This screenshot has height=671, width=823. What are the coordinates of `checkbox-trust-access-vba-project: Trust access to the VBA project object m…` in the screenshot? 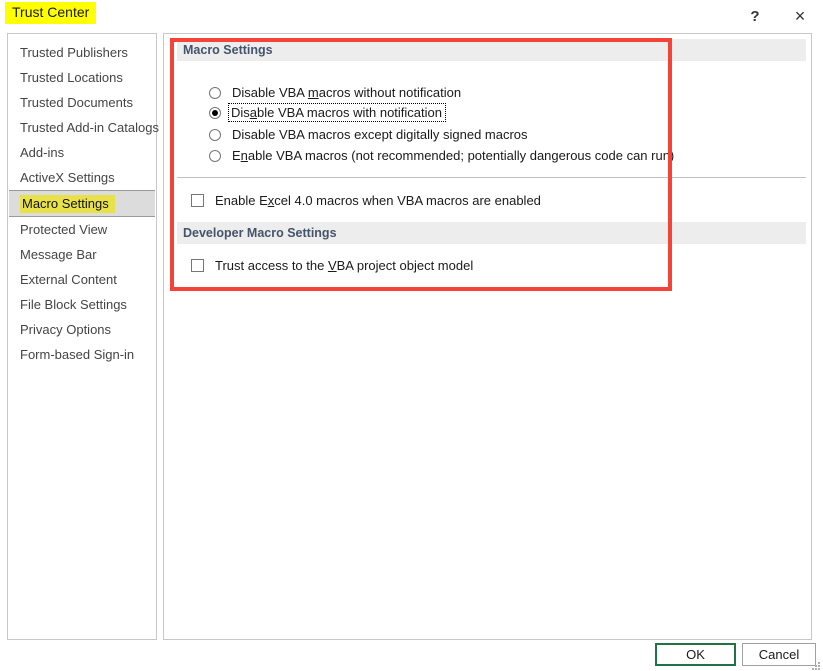 It's located at (333, 265).